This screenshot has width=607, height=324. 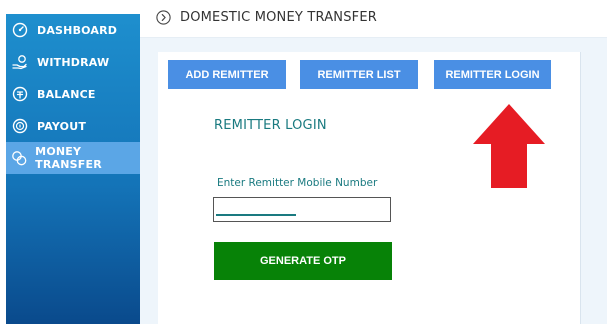 I want to click on sidebar-item-label: PAYOUT, so click(x=62, y=126).